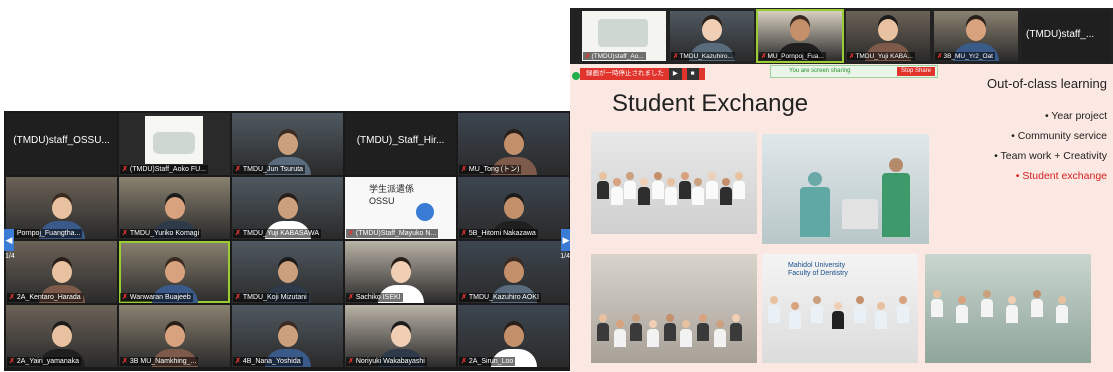  I want to click on participant-name: 4B_Nana_Yoshida, so click(271, 361).